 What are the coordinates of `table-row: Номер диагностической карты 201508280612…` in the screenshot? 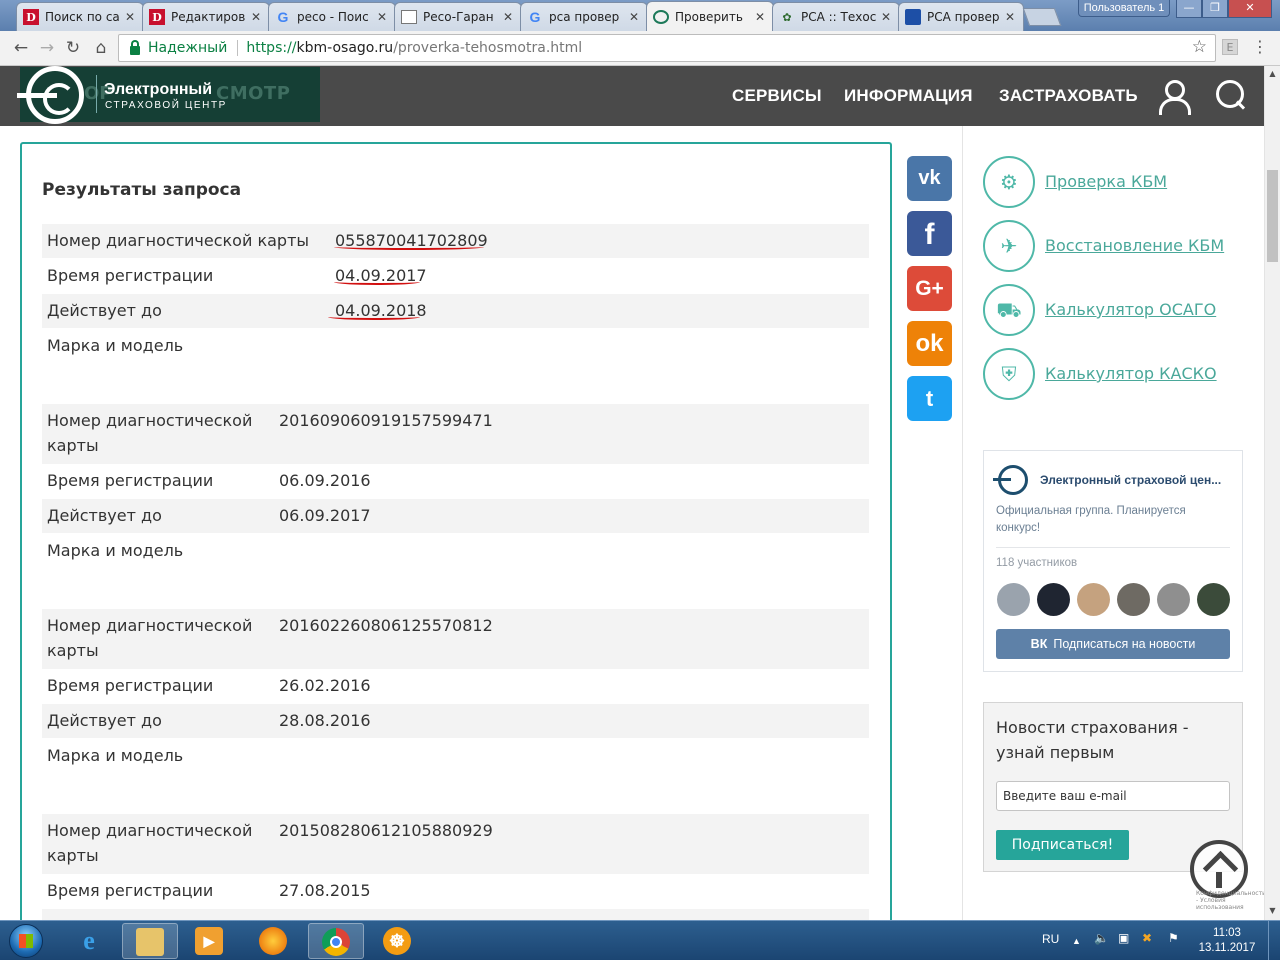 It's located at (455, 844).